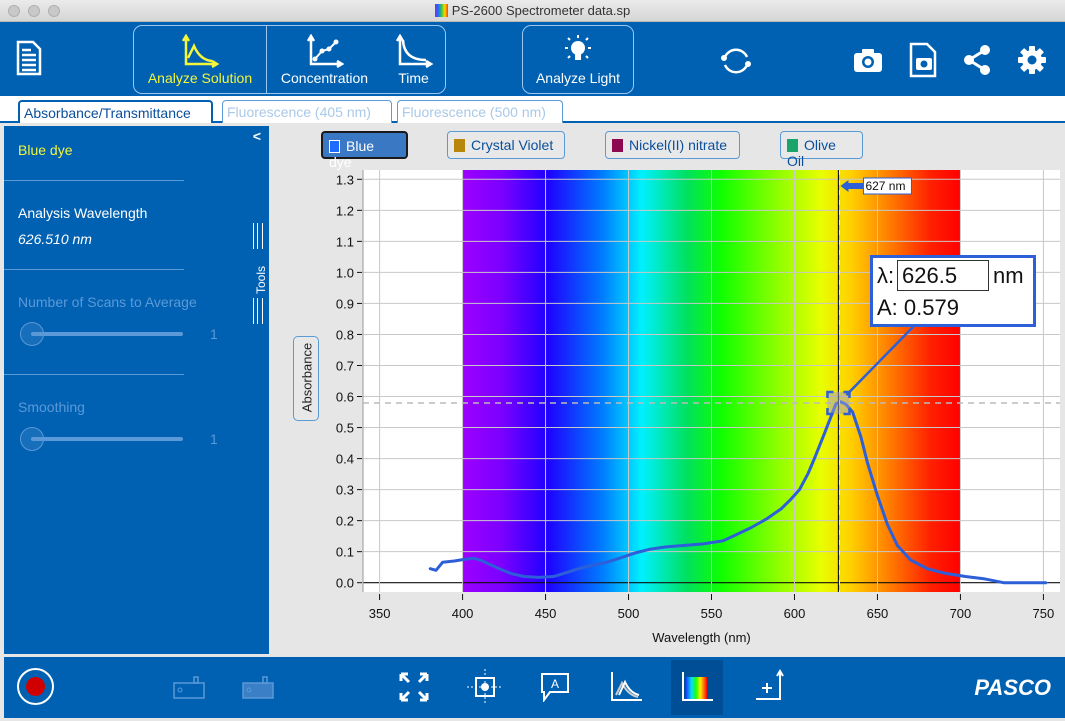 Image resolution: width=1065 pixels, height=721 pixels. Describe the element at coordinates (45, 150) in the screenshot. I see `sample-name: Blue dye` at that location.